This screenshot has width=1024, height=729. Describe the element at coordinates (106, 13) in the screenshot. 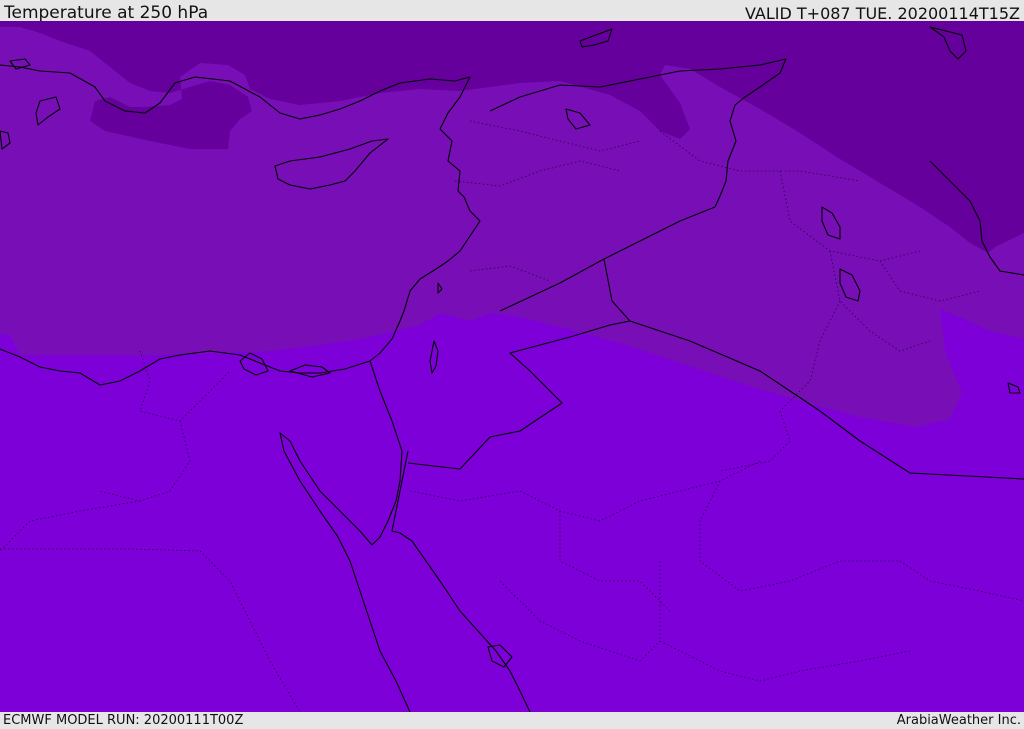

I see `map-title: Temperature at 250 hPa` at that location.